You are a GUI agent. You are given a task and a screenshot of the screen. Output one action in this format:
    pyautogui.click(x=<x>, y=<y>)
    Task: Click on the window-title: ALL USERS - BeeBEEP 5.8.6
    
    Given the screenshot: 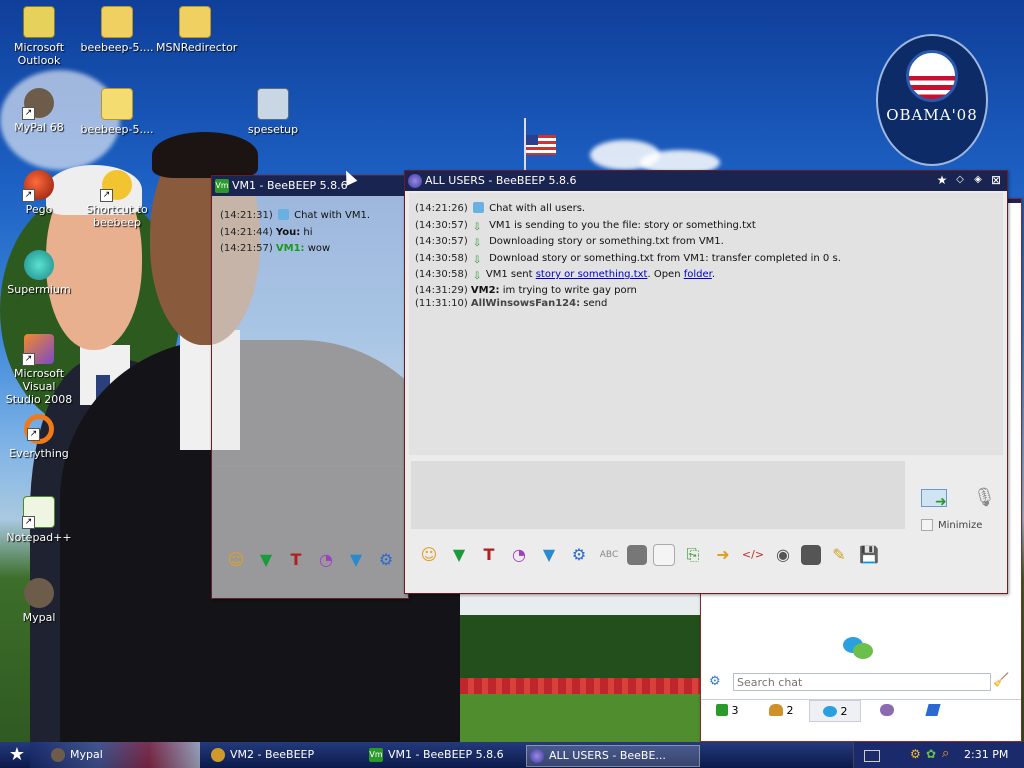 What is the action you would take?
    pyautogui.click(x=501, y=180)
    